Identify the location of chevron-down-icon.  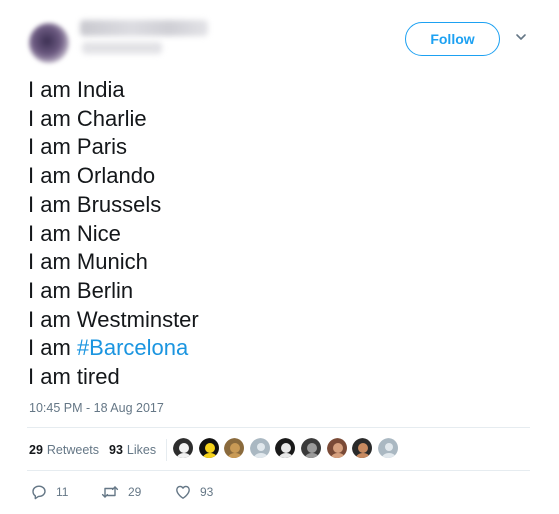
(521, 37).